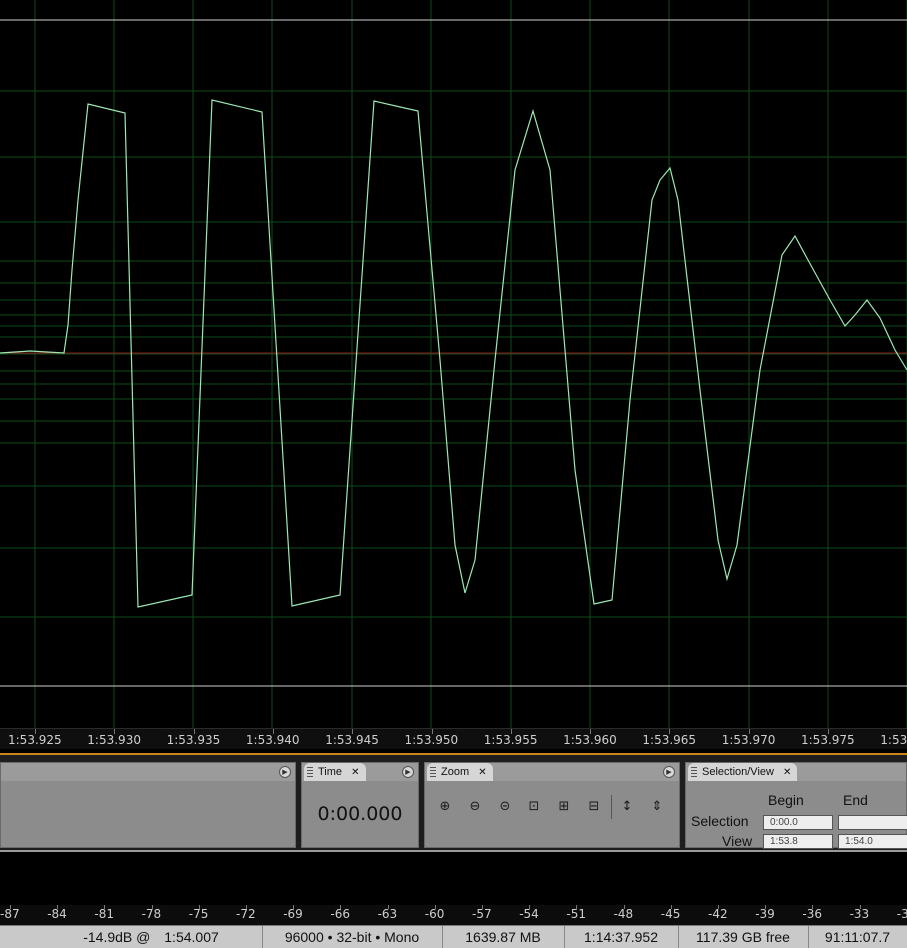 The height and width of the screenshot is (948, 907). I want to click on level-label: -84, so click(57, 914).